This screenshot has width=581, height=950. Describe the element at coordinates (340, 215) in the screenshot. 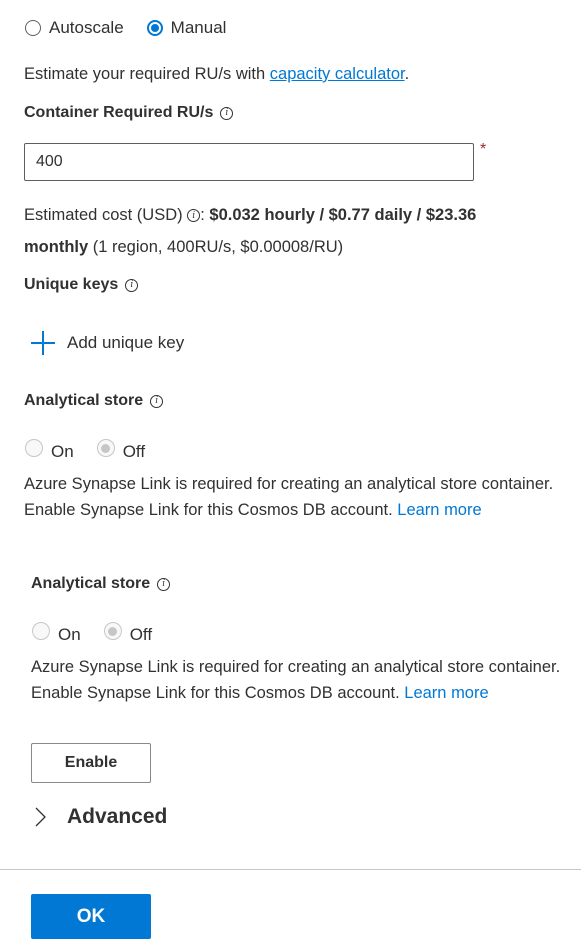

I see `cost-amounts: $0.032 hourly / $0.77 daily / $23.36` at that location.